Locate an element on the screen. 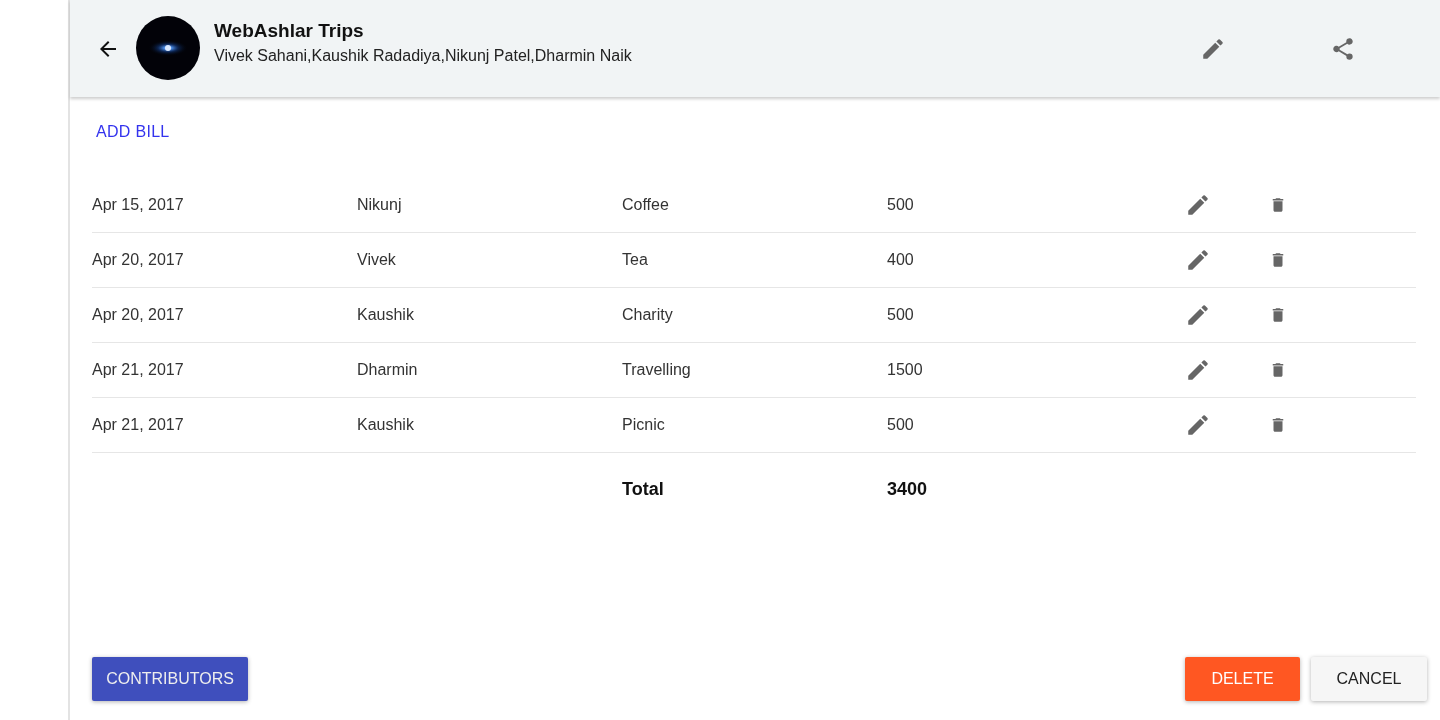 This screenshot has width=1440, height=720. item-cell-text: Picnic is located at coordinates (644, 425).